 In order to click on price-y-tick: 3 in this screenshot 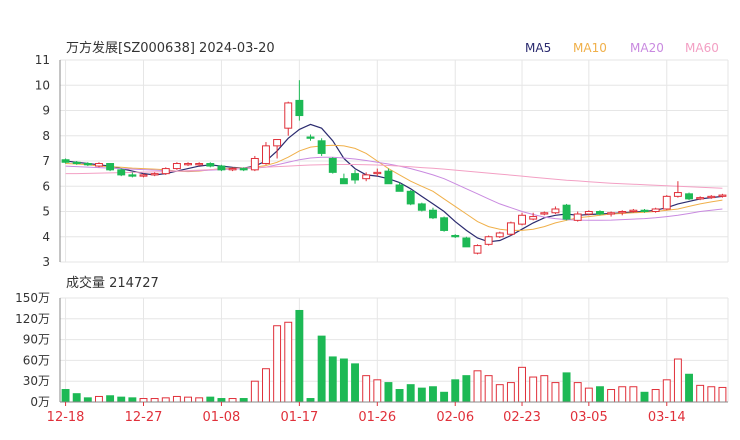, I will do `click(46, 262)`.